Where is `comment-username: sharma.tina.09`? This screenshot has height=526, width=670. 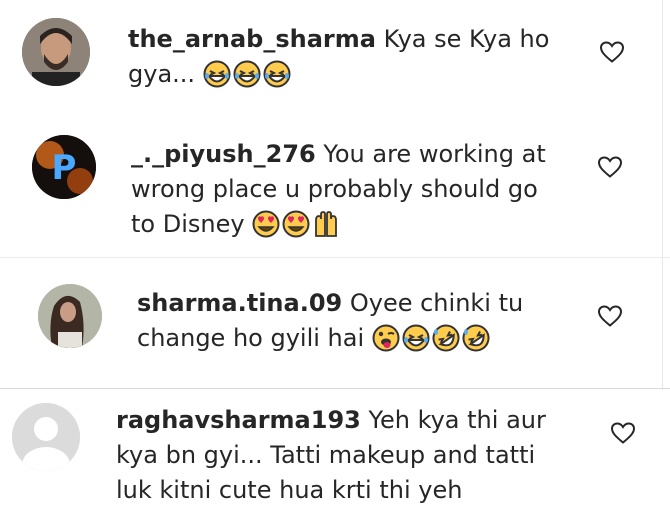
comment-username: sharma.tina.09 is located at coordinates (239, 303).